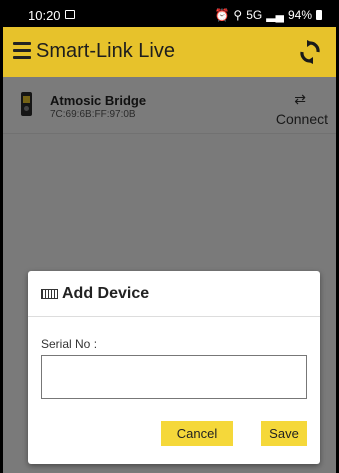 The image size is (339, 473). What do you see at coordinates (254, 15) in the screenshot?
I see `network-label: 5G` at bounding box center [254, 15].